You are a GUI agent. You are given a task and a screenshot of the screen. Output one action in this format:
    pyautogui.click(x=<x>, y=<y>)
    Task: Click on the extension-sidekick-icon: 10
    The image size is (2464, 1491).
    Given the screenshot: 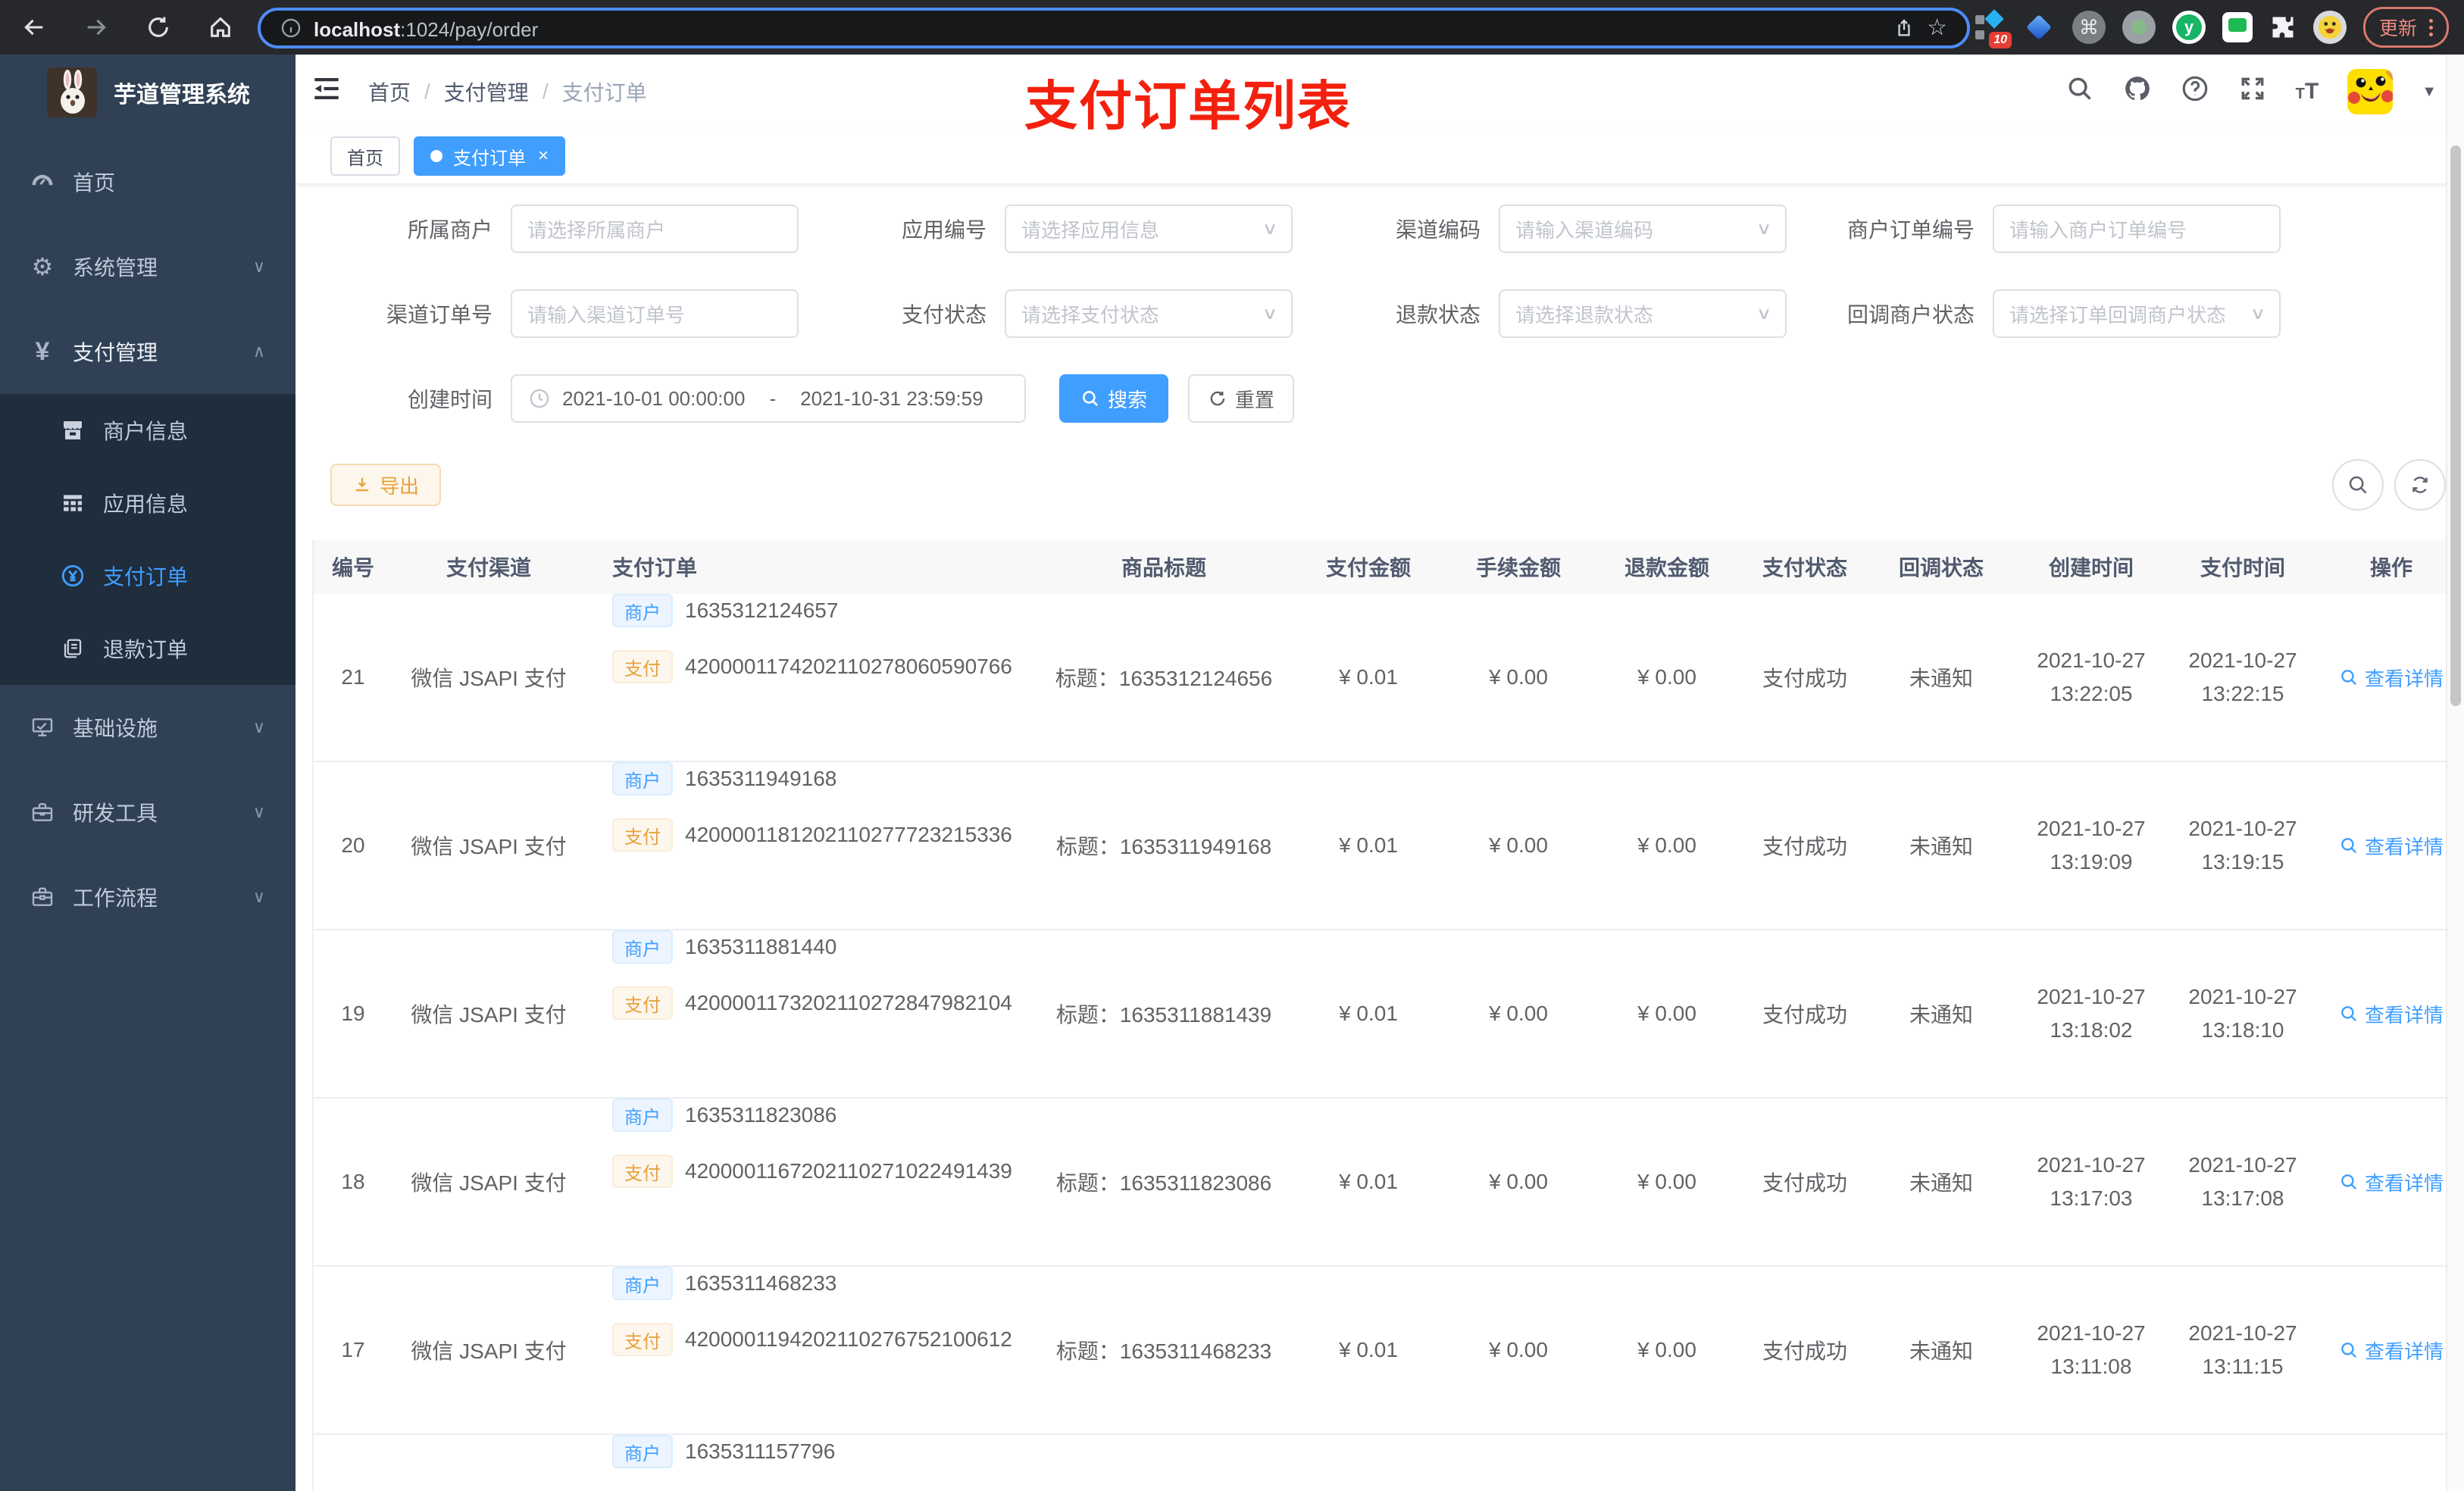 What is the action you would take?
    pyautogui.click(x=1992, y=28)
    